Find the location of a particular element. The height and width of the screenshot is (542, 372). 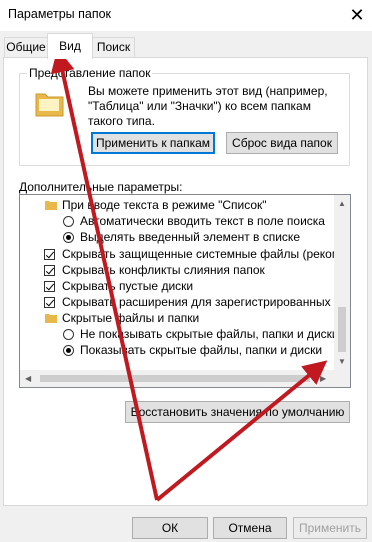

horizontal-scrollbar: ◀ ▶ is located at coordinates (177, 378).